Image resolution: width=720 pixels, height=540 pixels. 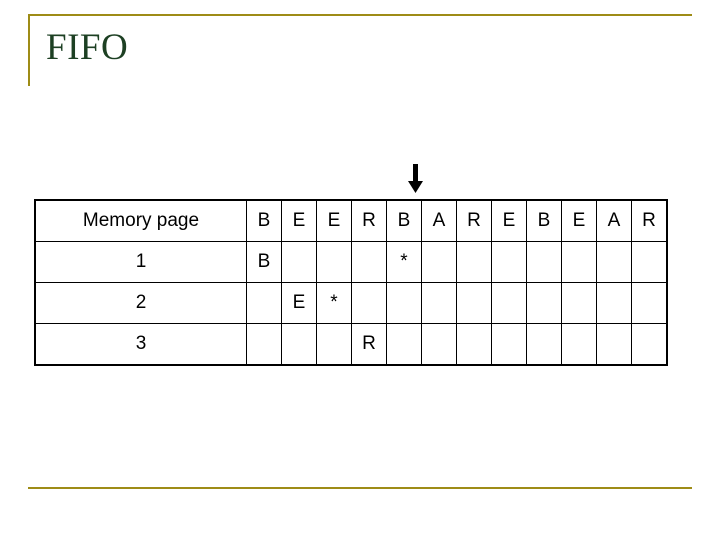 I want to click on table-row: 3 R, so click(x=351, y=344).